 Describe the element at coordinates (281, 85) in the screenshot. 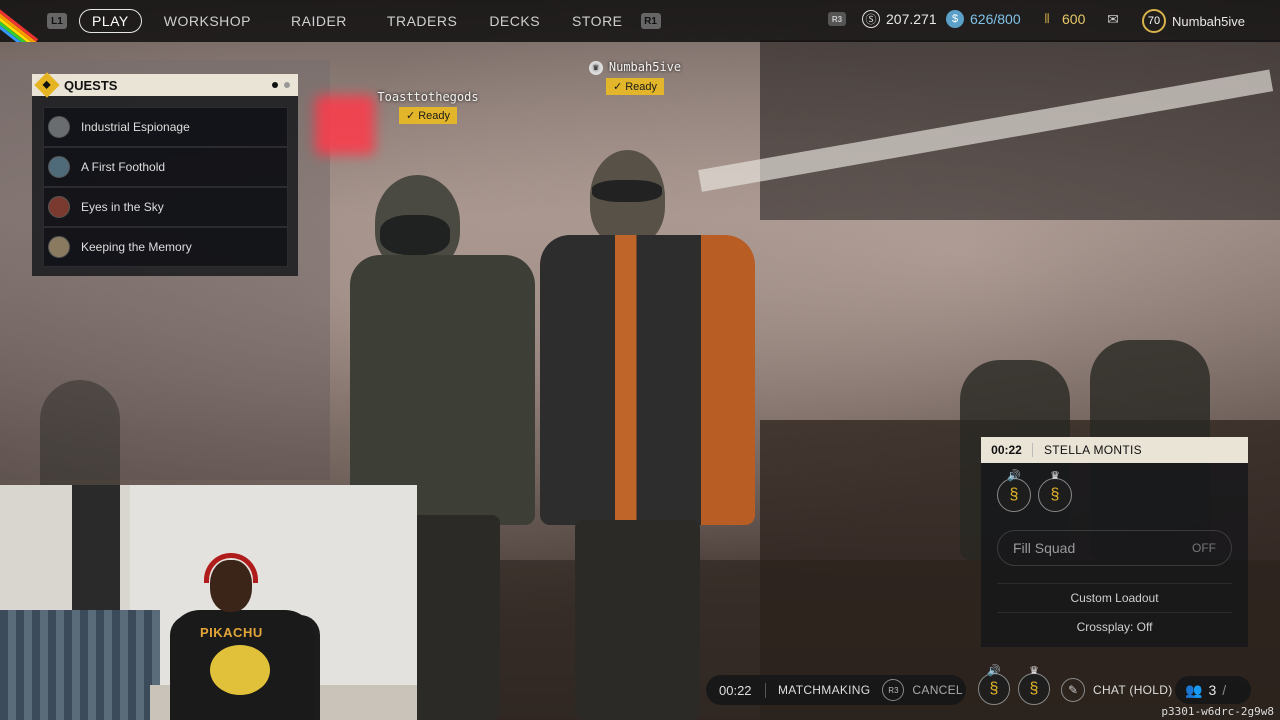

I see `quests-pager` at that location.